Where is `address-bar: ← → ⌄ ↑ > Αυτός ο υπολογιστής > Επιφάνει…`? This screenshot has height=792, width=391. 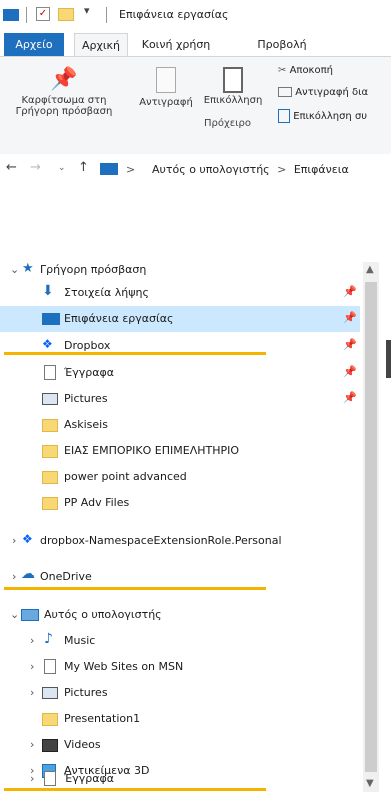
address-bar: ← → ⌄ ↑ > Αυτός ο υπολογιστής > Επιφάνει… is located at coordinates (195, 169).